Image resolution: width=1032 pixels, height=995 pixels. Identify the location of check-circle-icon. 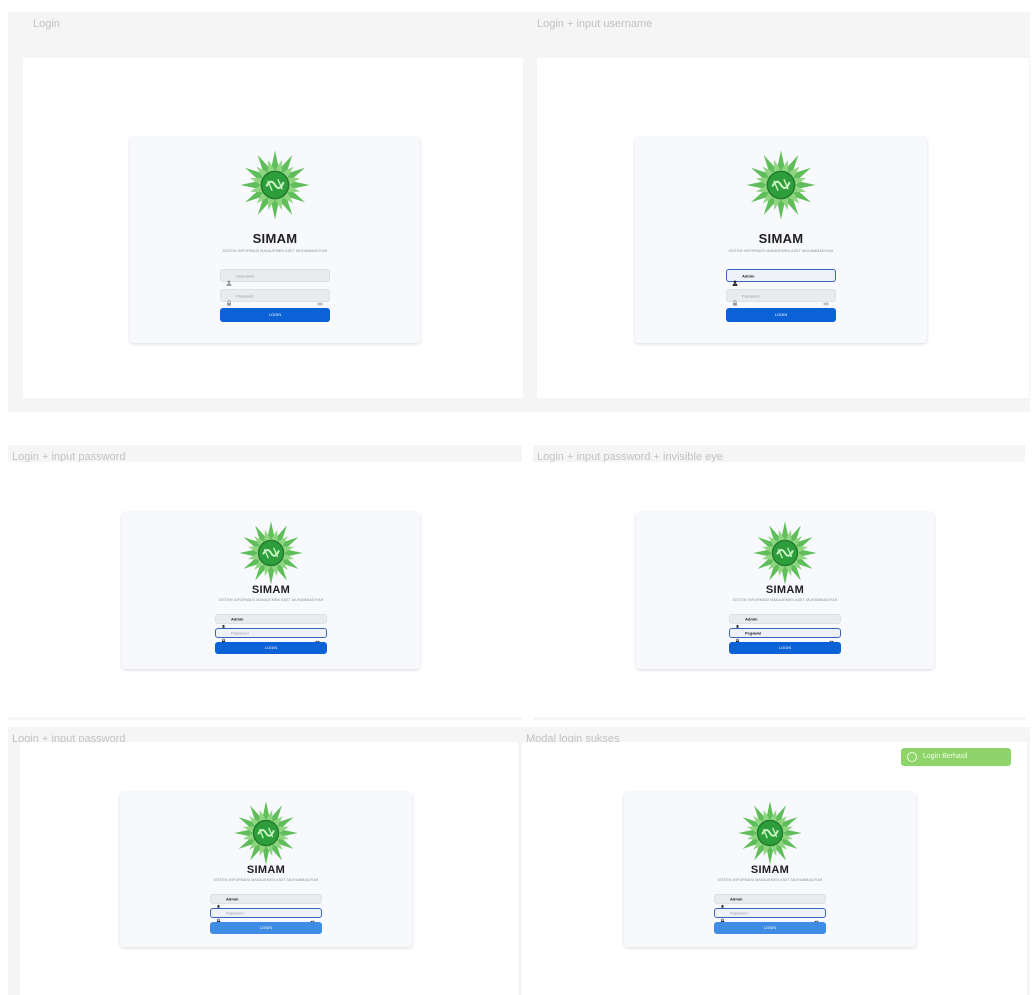
(912, 757).